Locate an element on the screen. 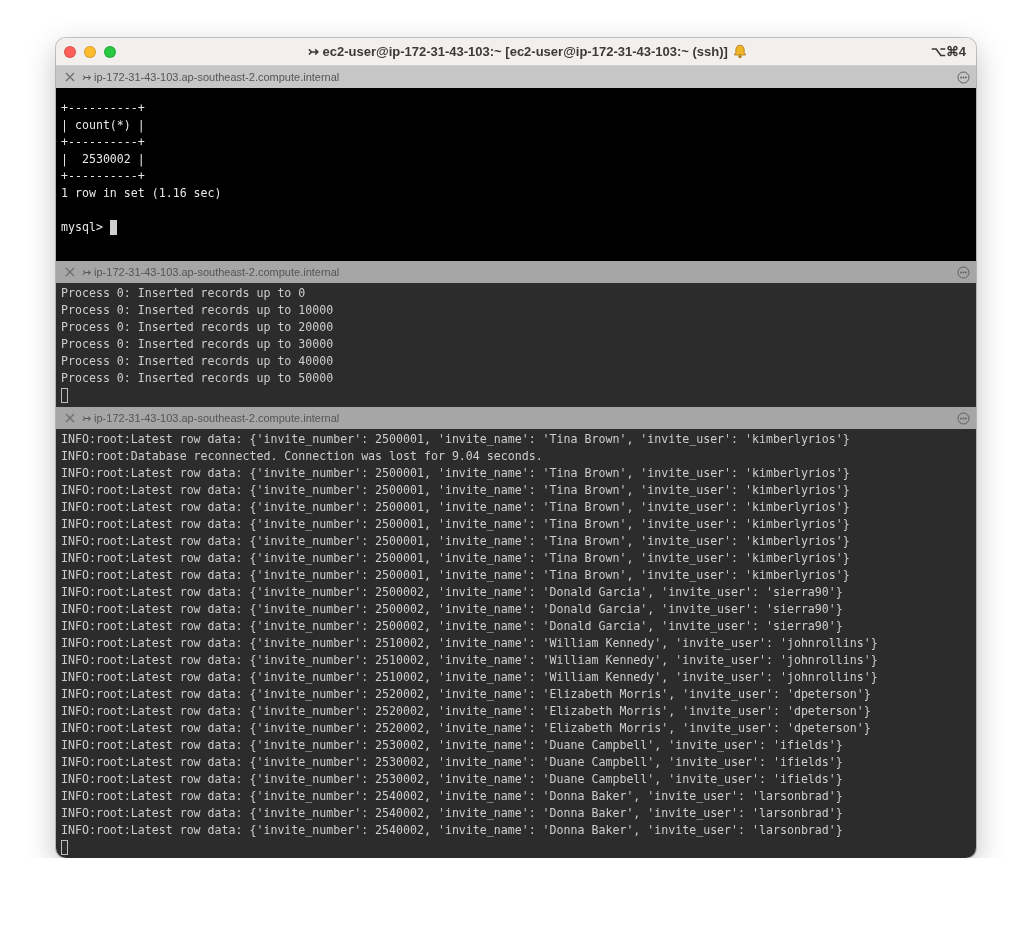  terminal-line: Process 0: Inserted records up to 50000 is located at coordinates (197, 378).